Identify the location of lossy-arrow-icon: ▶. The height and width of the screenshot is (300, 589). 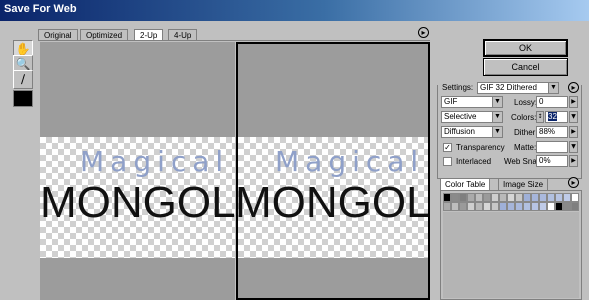
(573, 102).